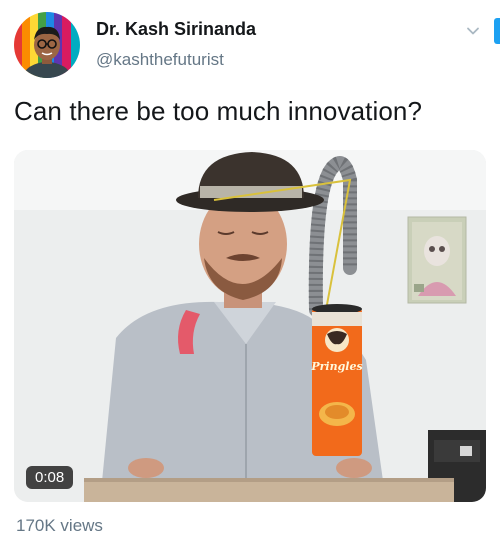 The width and height of the screenshot is (500, 550). Describe the element at coordinates (160, 60) in the screenshot. I see `author-handle: @kashthefuturist` at that location.